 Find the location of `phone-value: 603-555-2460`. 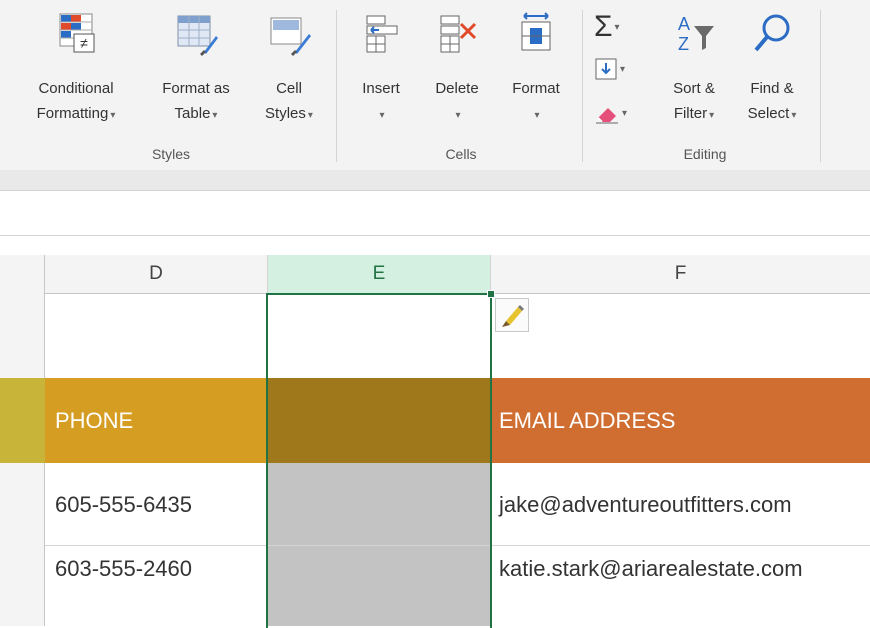

phone-value: 603-555-2460 is located at coordinates (124, 568).